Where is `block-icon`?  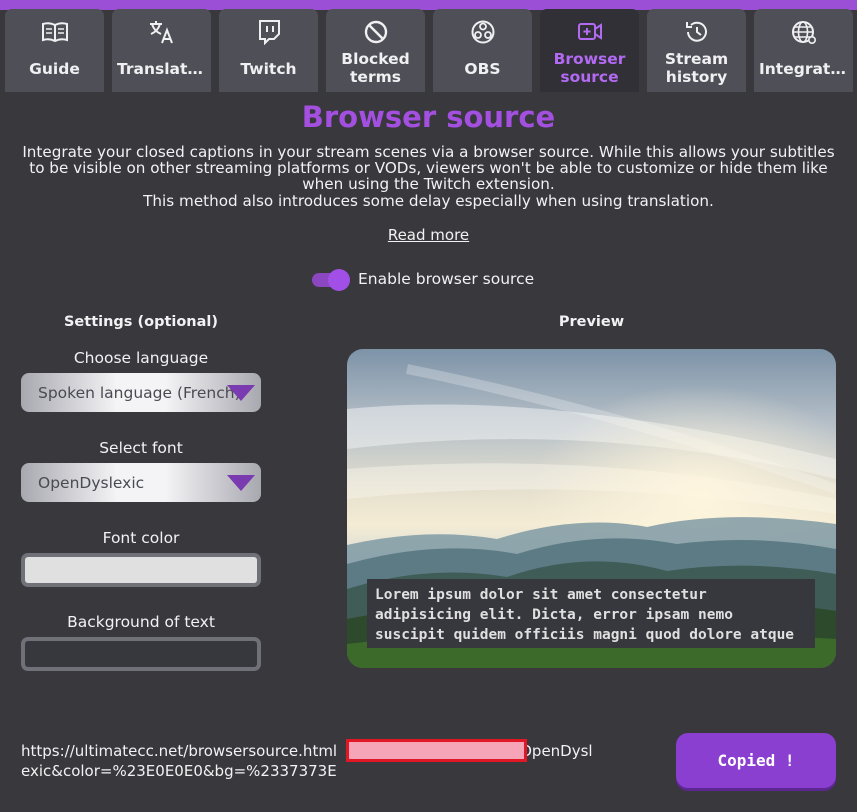 block-icon is located at coordinates (375, 32).